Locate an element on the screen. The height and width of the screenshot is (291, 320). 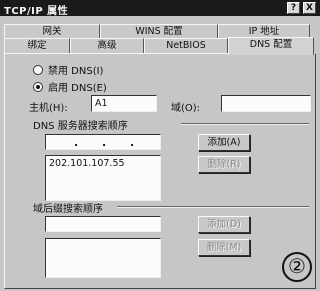
help-button: ? is located at coordinates (293, 8).